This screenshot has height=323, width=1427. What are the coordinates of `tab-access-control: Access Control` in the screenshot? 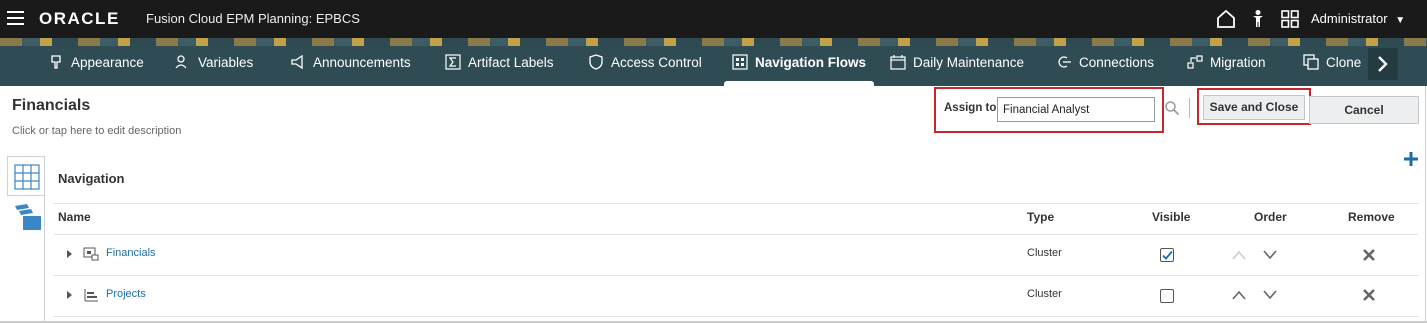 It's located at (645, 66).